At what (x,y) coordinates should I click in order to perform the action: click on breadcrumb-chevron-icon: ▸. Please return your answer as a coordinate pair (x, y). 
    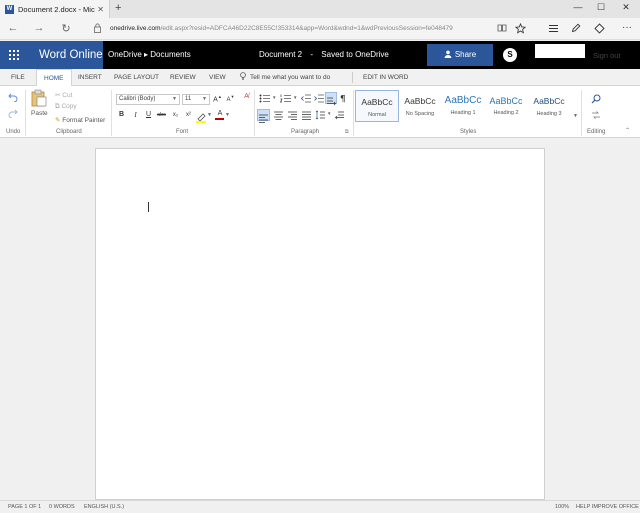
    Looking at the image, I should click on (146, 54).